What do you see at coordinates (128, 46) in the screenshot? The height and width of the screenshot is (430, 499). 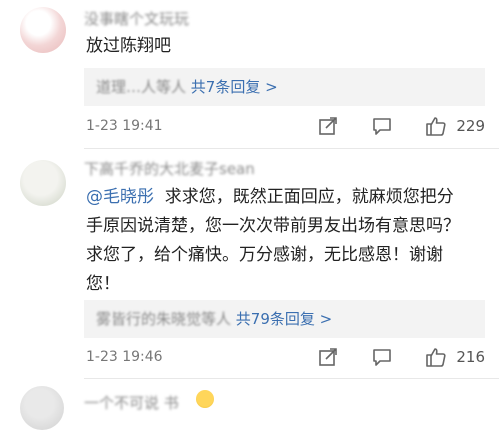 I see `comment-text: 放过陈翔吧` at bounding box center [128, 46].